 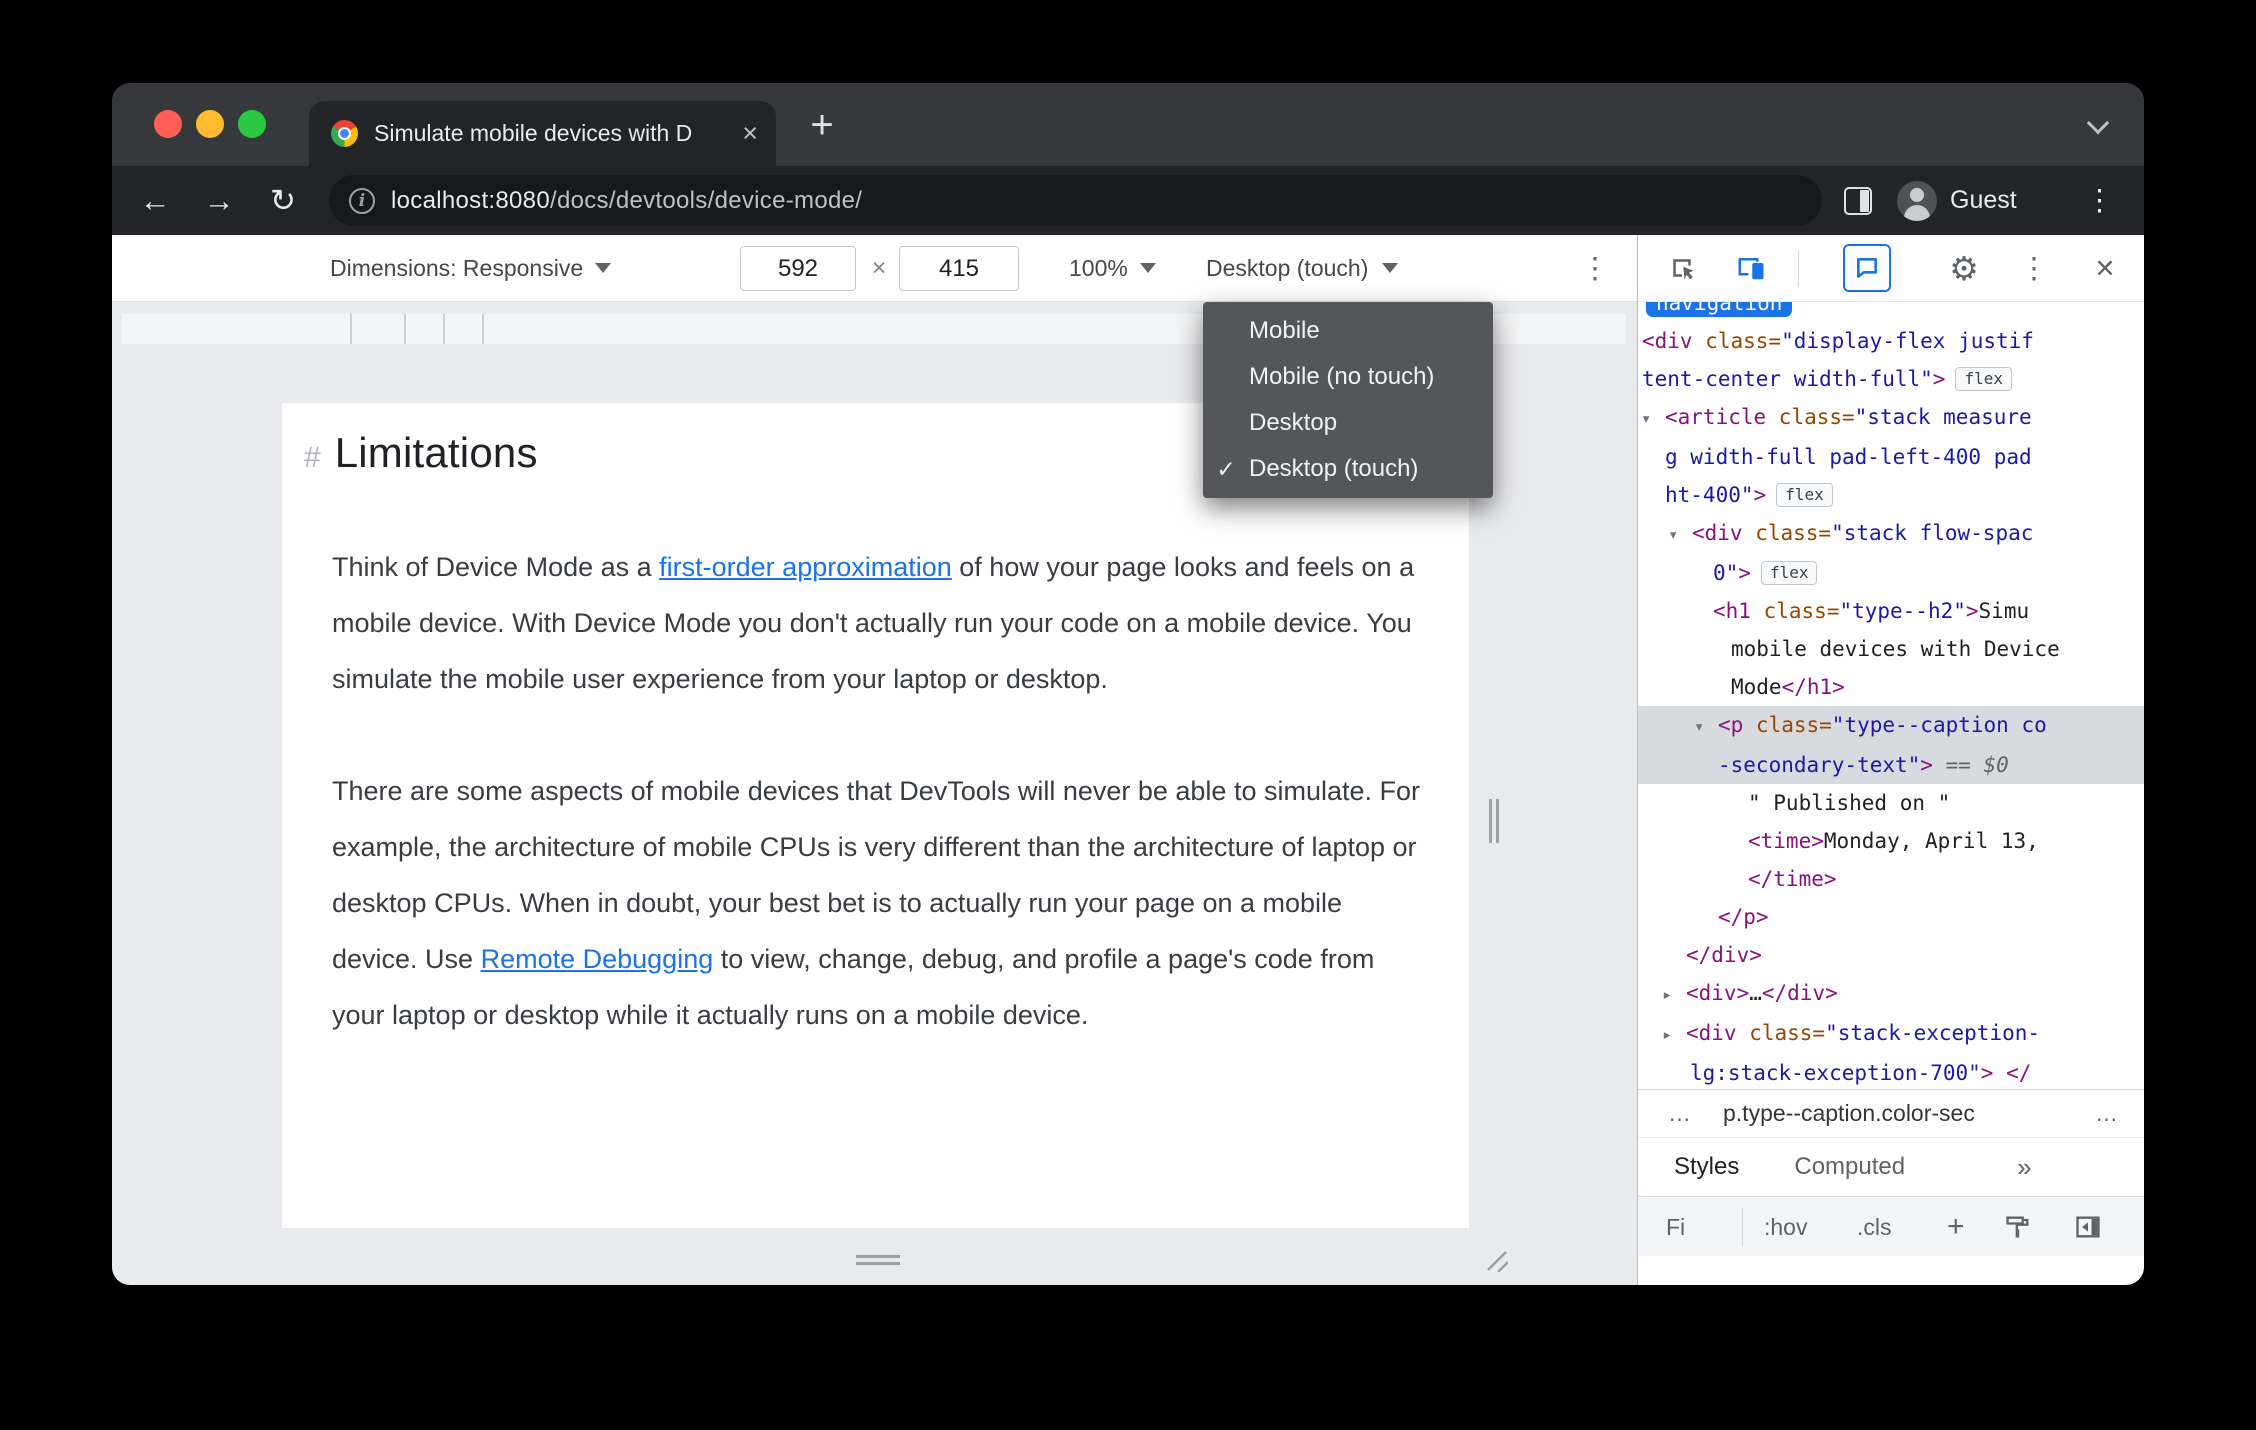 I want to click on text-link: Remote Debugging, so click(x=597, y=959).